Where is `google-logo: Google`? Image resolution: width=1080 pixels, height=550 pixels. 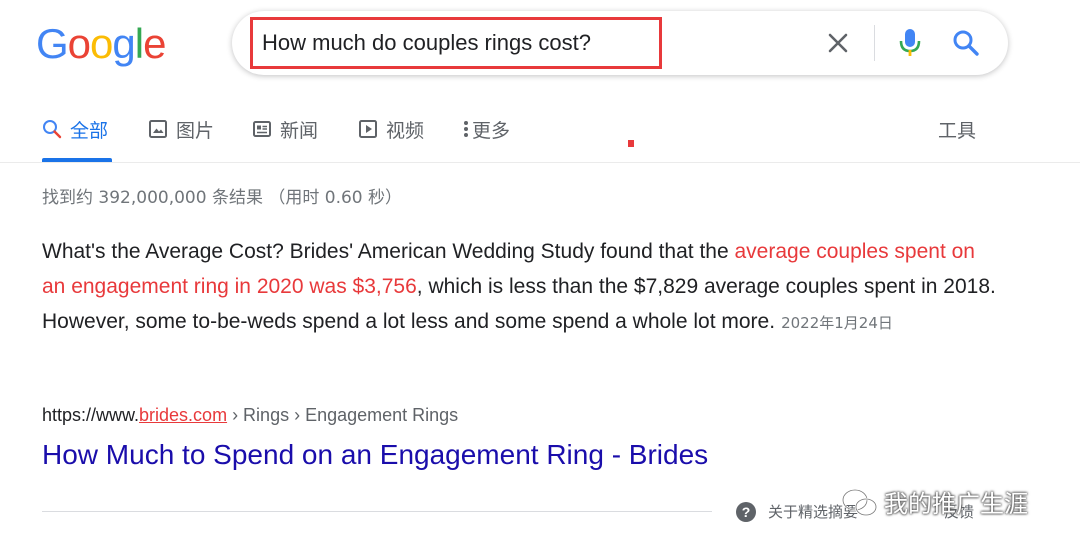
google-logo: Google is located at coordinates (101, 44).